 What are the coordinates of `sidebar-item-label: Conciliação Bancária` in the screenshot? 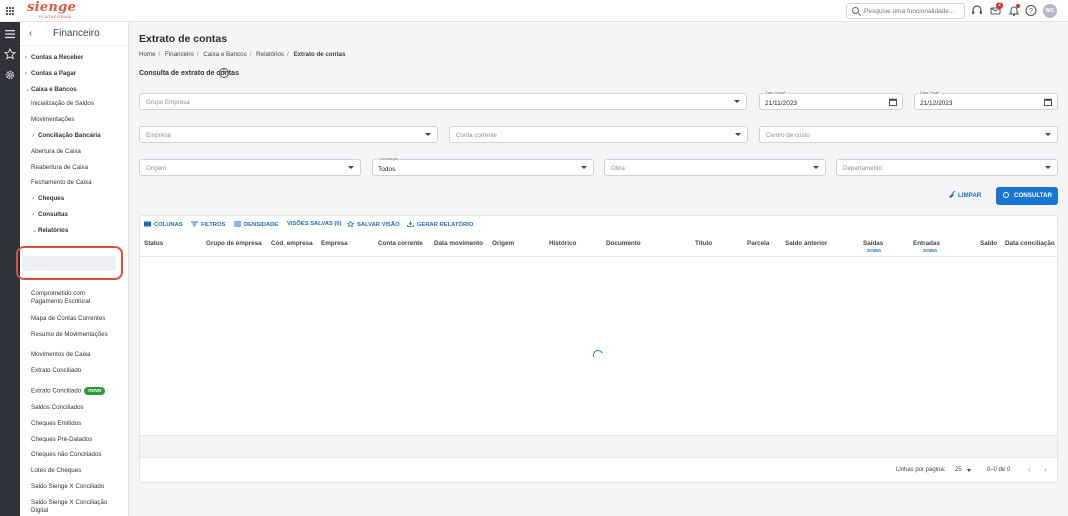 It's located at (69, 135).